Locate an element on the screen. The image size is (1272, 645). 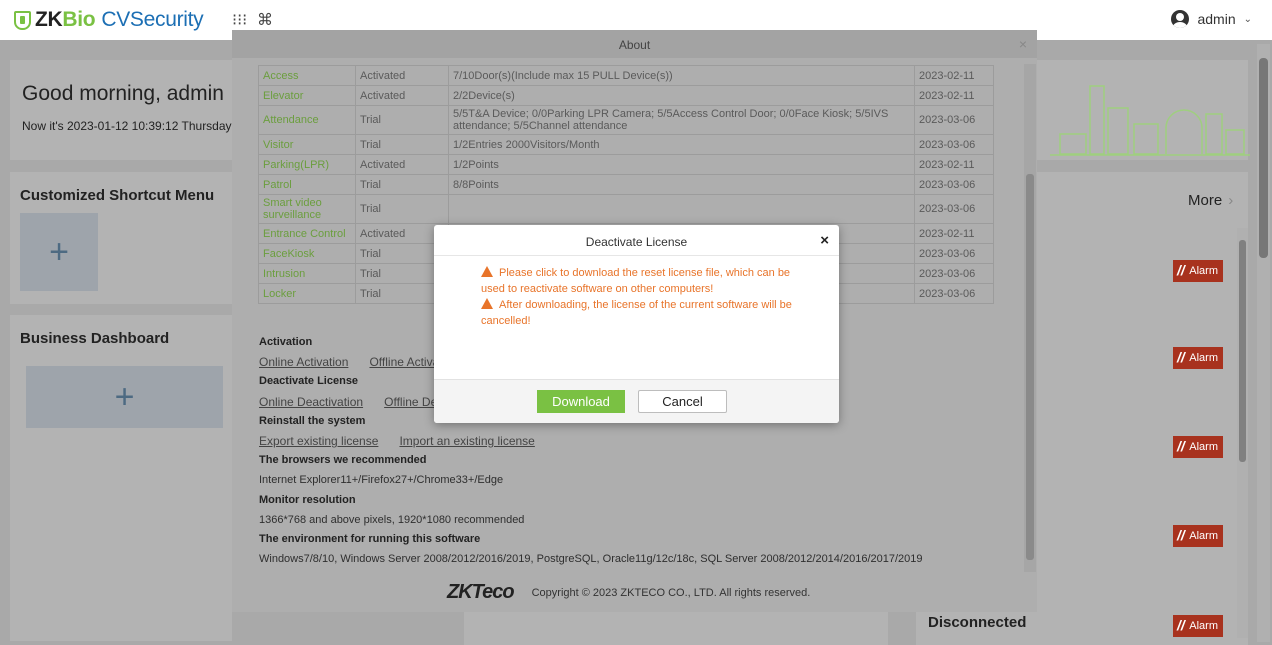
business-dashboard-title: Business Dashboard is located at coordinates (95, 338).